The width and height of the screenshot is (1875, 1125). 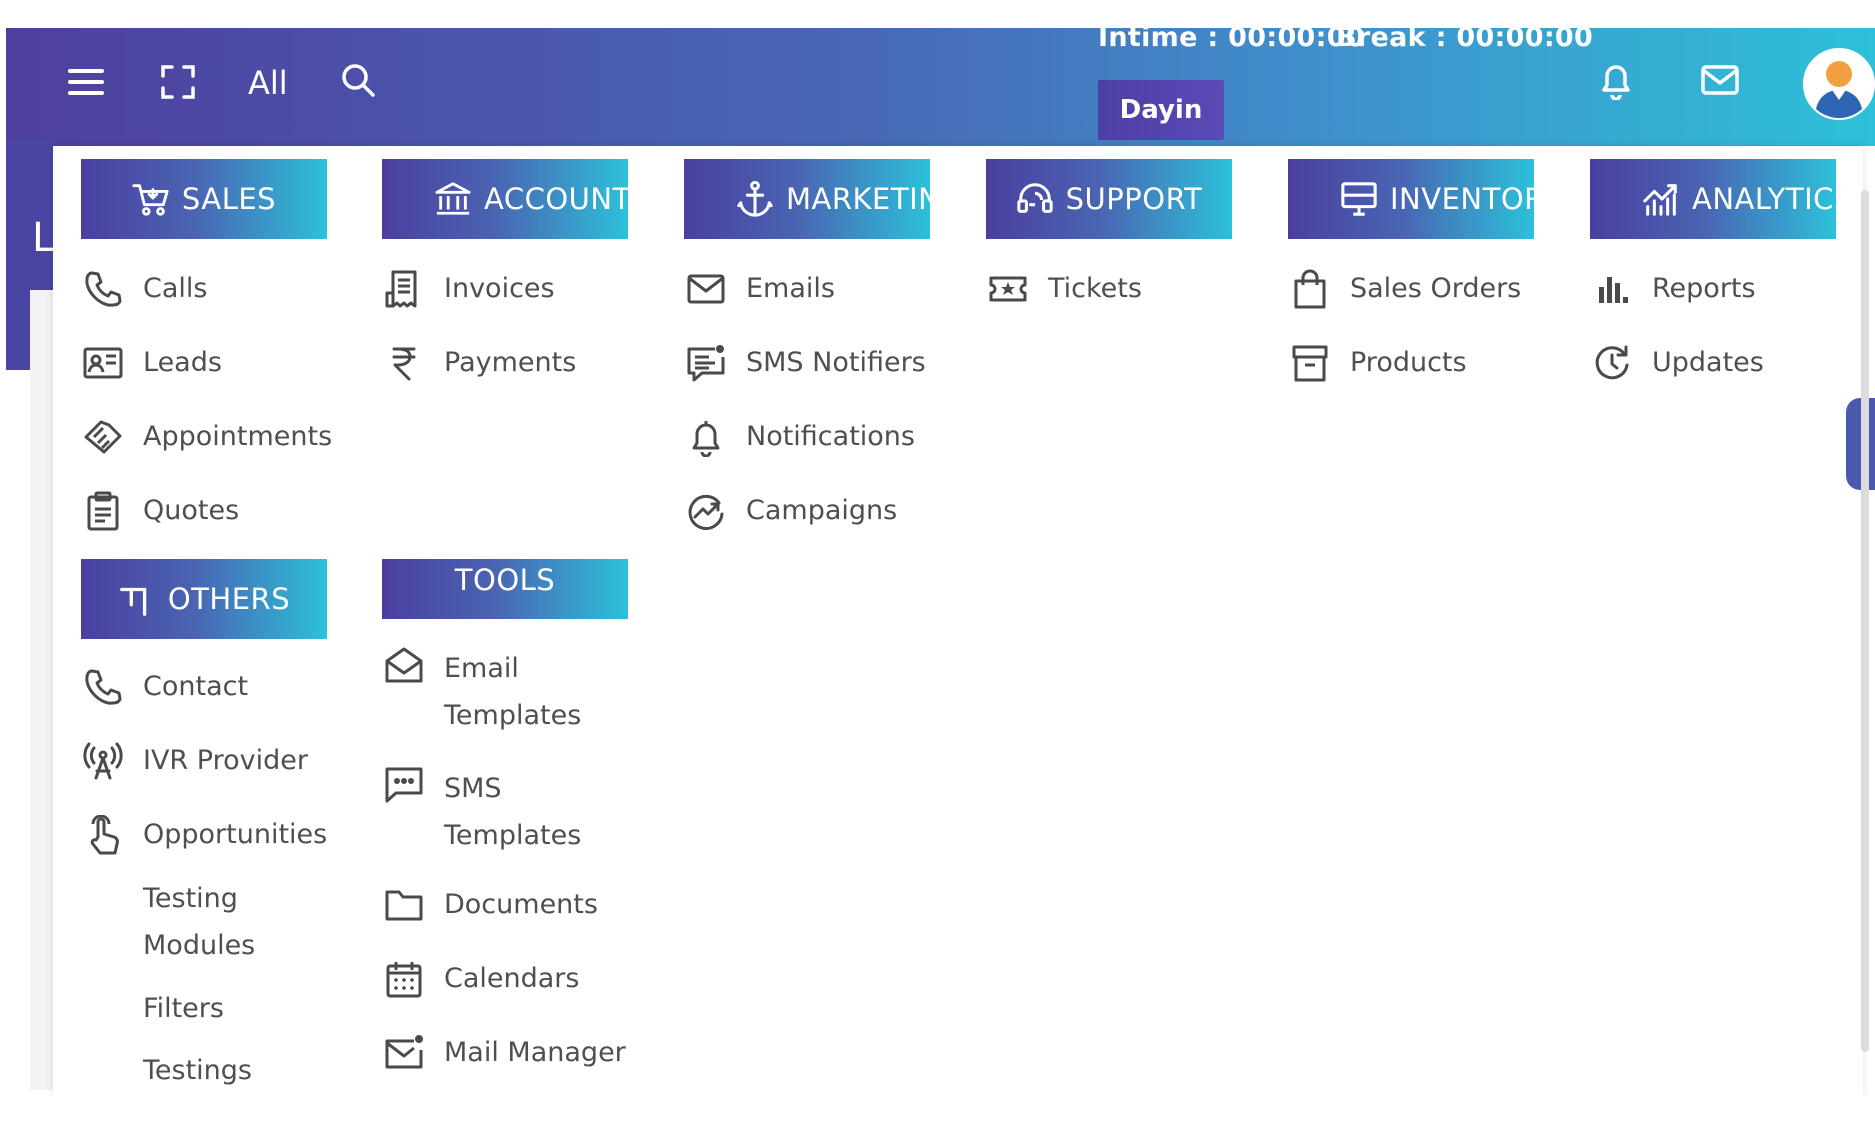 I want to click on menu-item-leads: Leads, so click(x=206, y=363).